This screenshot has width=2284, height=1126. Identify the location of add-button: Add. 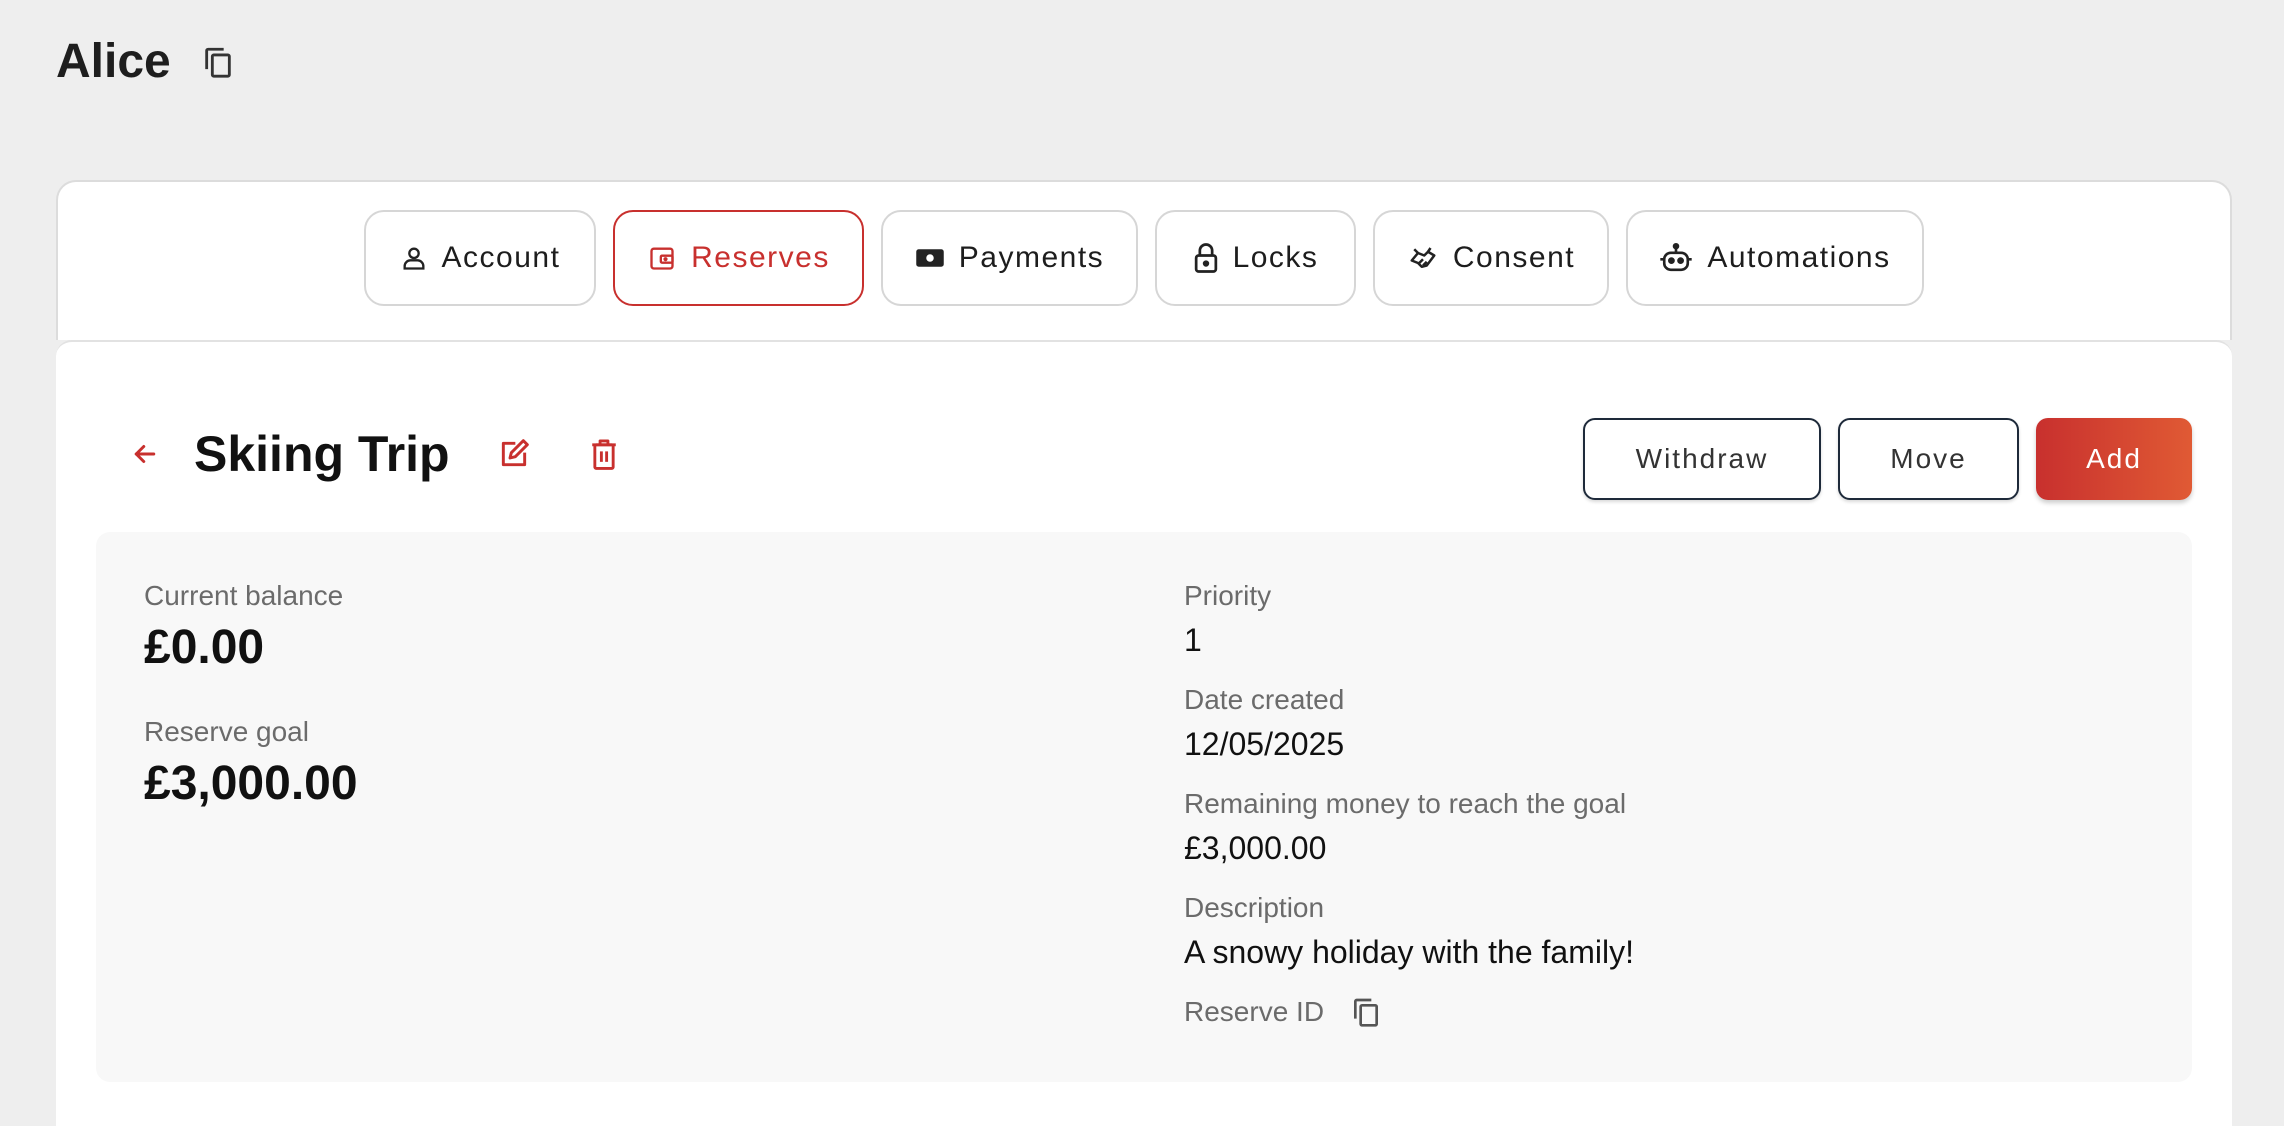
(2114, 459).